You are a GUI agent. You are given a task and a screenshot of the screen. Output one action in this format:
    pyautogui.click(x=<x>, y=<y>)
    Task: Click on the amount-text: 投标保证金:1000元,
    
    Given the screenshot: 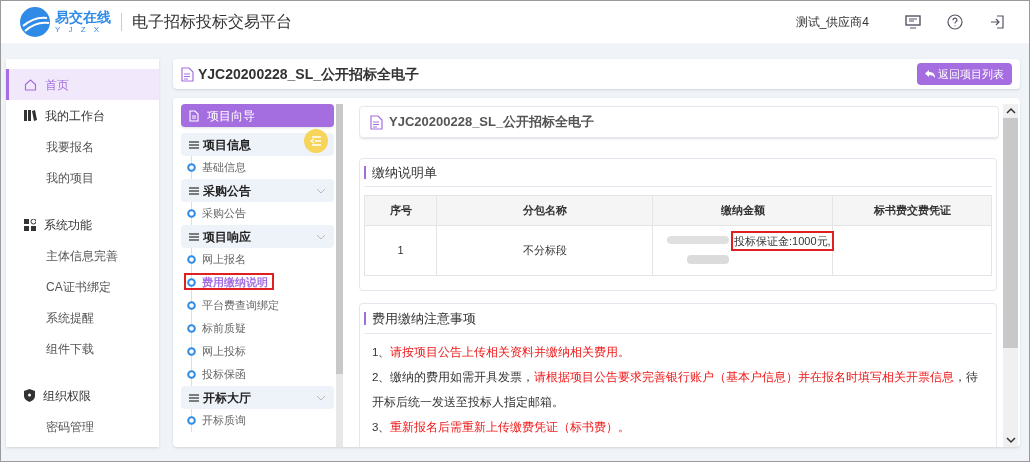 What is the action you would take?
    pyautogui.click(x=782, y=240)
    